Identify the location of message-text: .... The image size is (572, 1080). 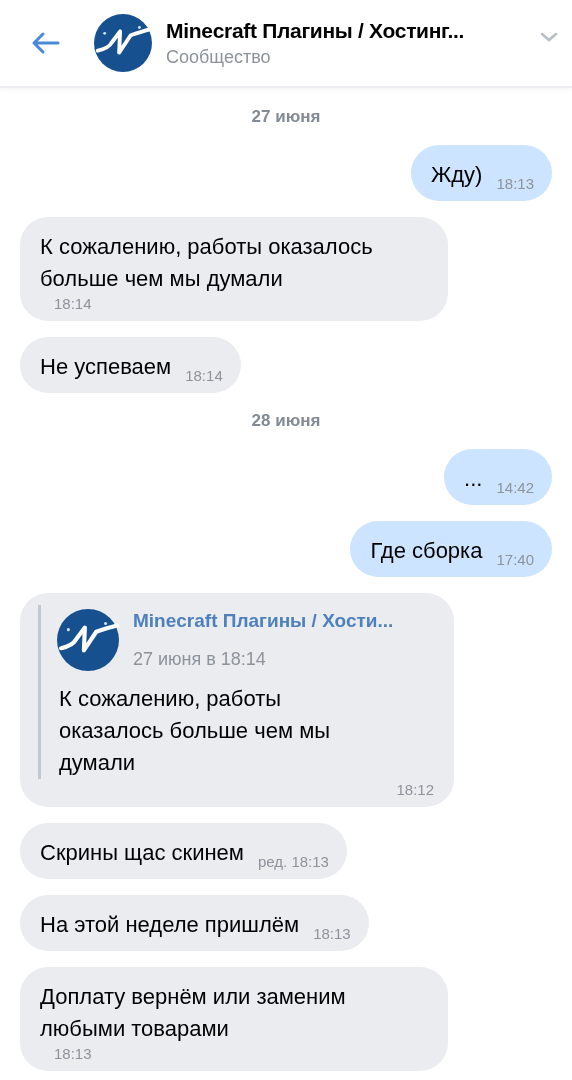
(473, 479).